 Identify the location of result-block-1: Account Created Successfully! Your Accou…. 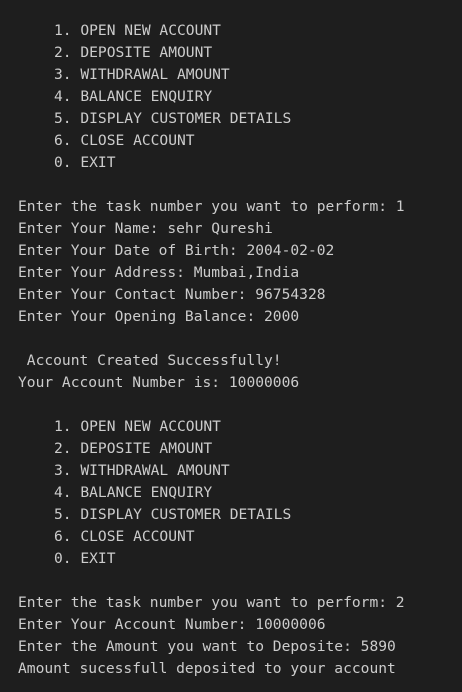
(231, 372).